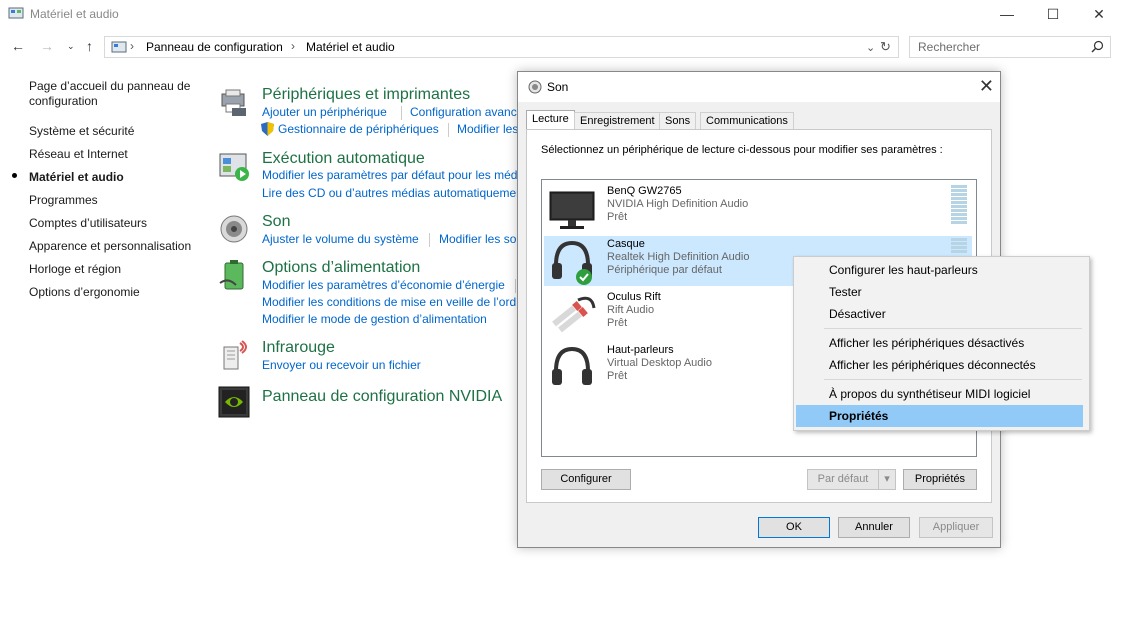  Describe the element at coordinates (1099, 14) in the screenshot. I see `close-window-button: ✕` at that location.